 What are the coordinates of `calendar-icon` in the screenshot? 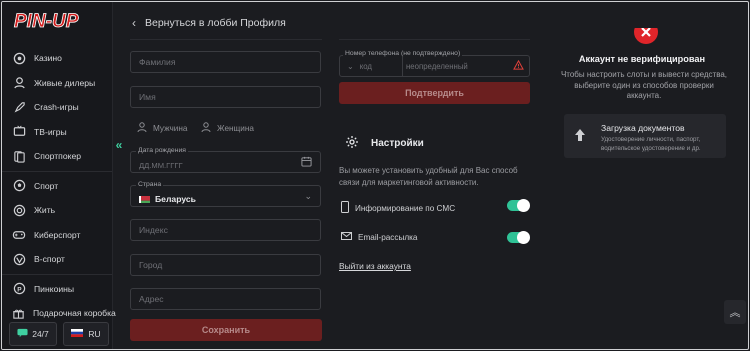 It's located at (306, 162).